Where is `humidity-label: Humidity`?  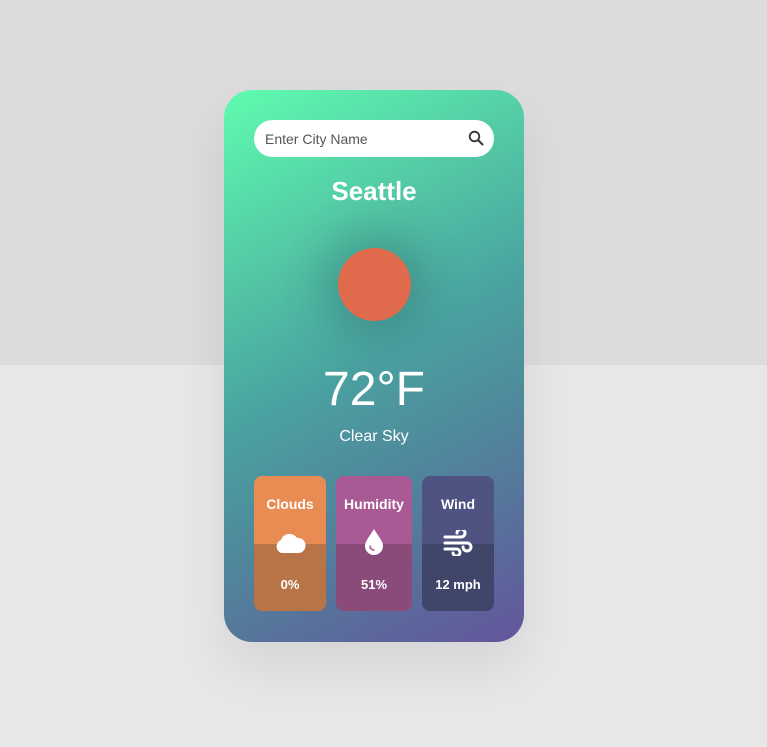
humidity-label: Humidity is located at coordinates (374, 504).